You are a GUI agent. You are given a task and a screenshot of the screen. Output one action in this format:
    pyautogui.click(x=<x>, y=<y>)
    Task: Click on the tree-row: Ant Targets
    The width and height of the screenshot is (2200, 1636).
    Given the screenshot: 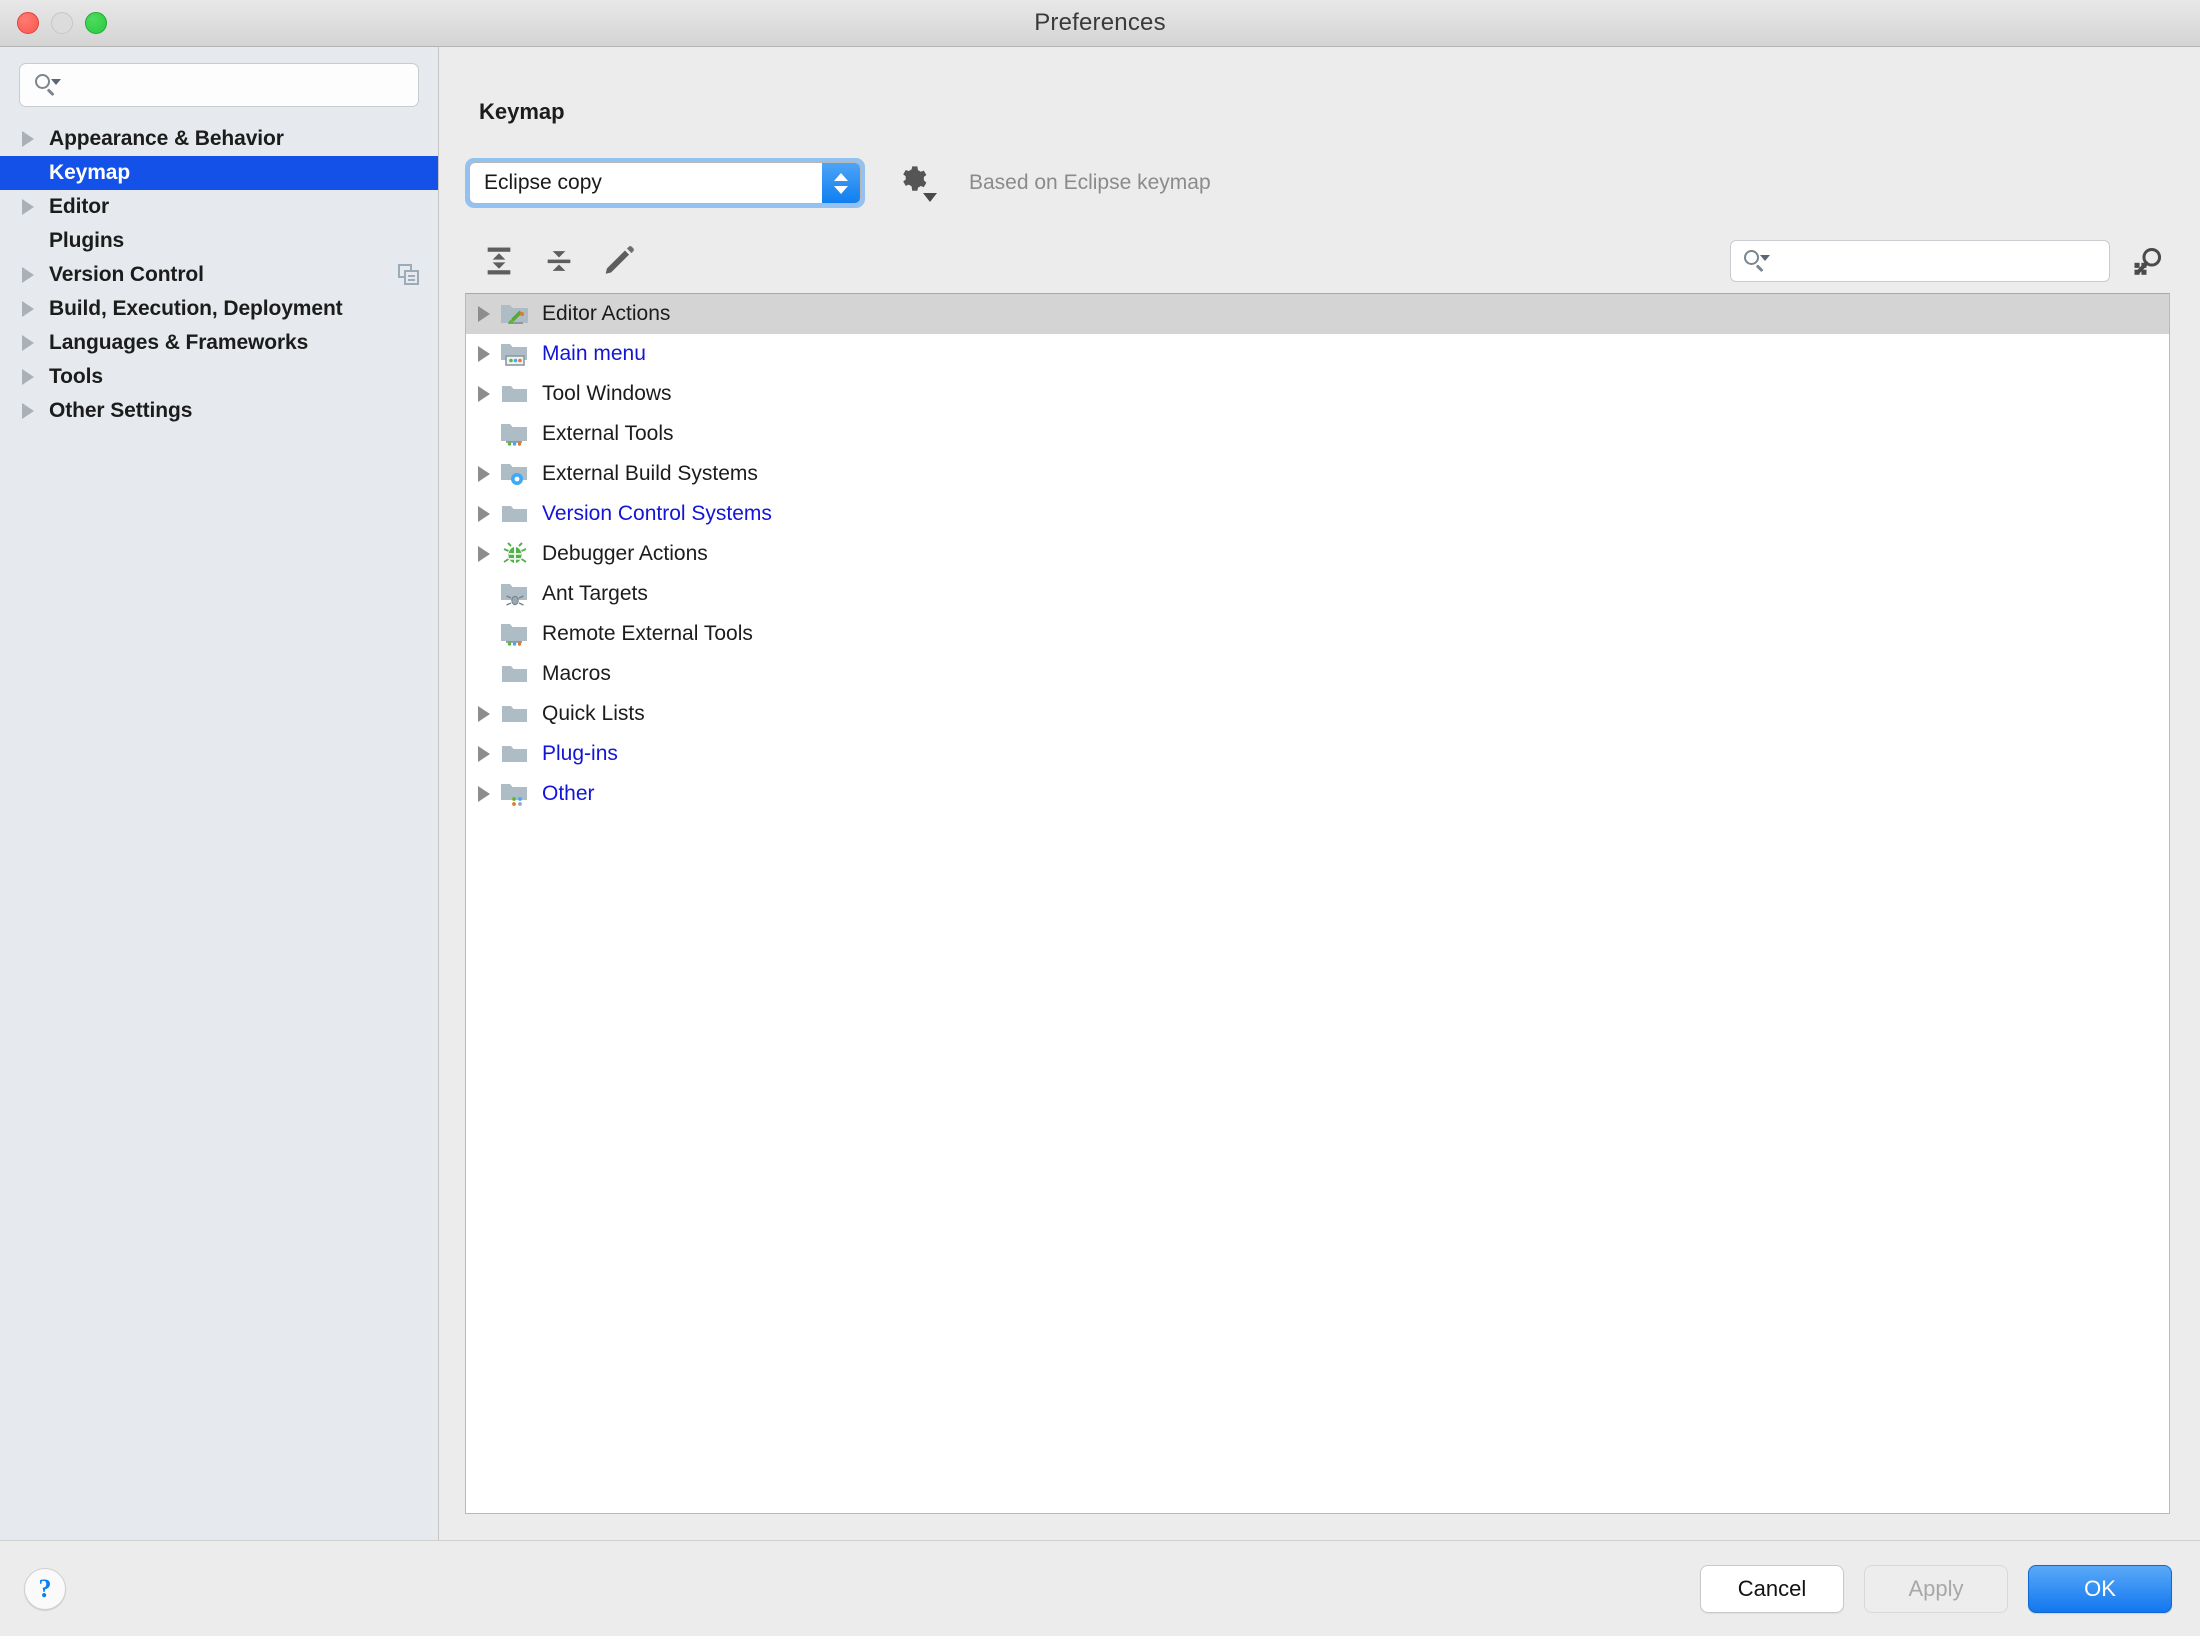 What is the action you would take?
    pyautogui.click(x=1317, y=594)
    